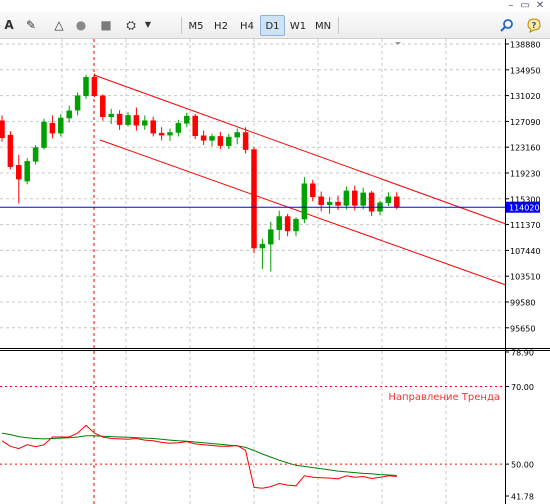 The image size is (550, 504). What do you see at coordinates (31, 25) in the screenshot?
I see `pencil-tool-icon: ✎` at bounding box center [31, 25].